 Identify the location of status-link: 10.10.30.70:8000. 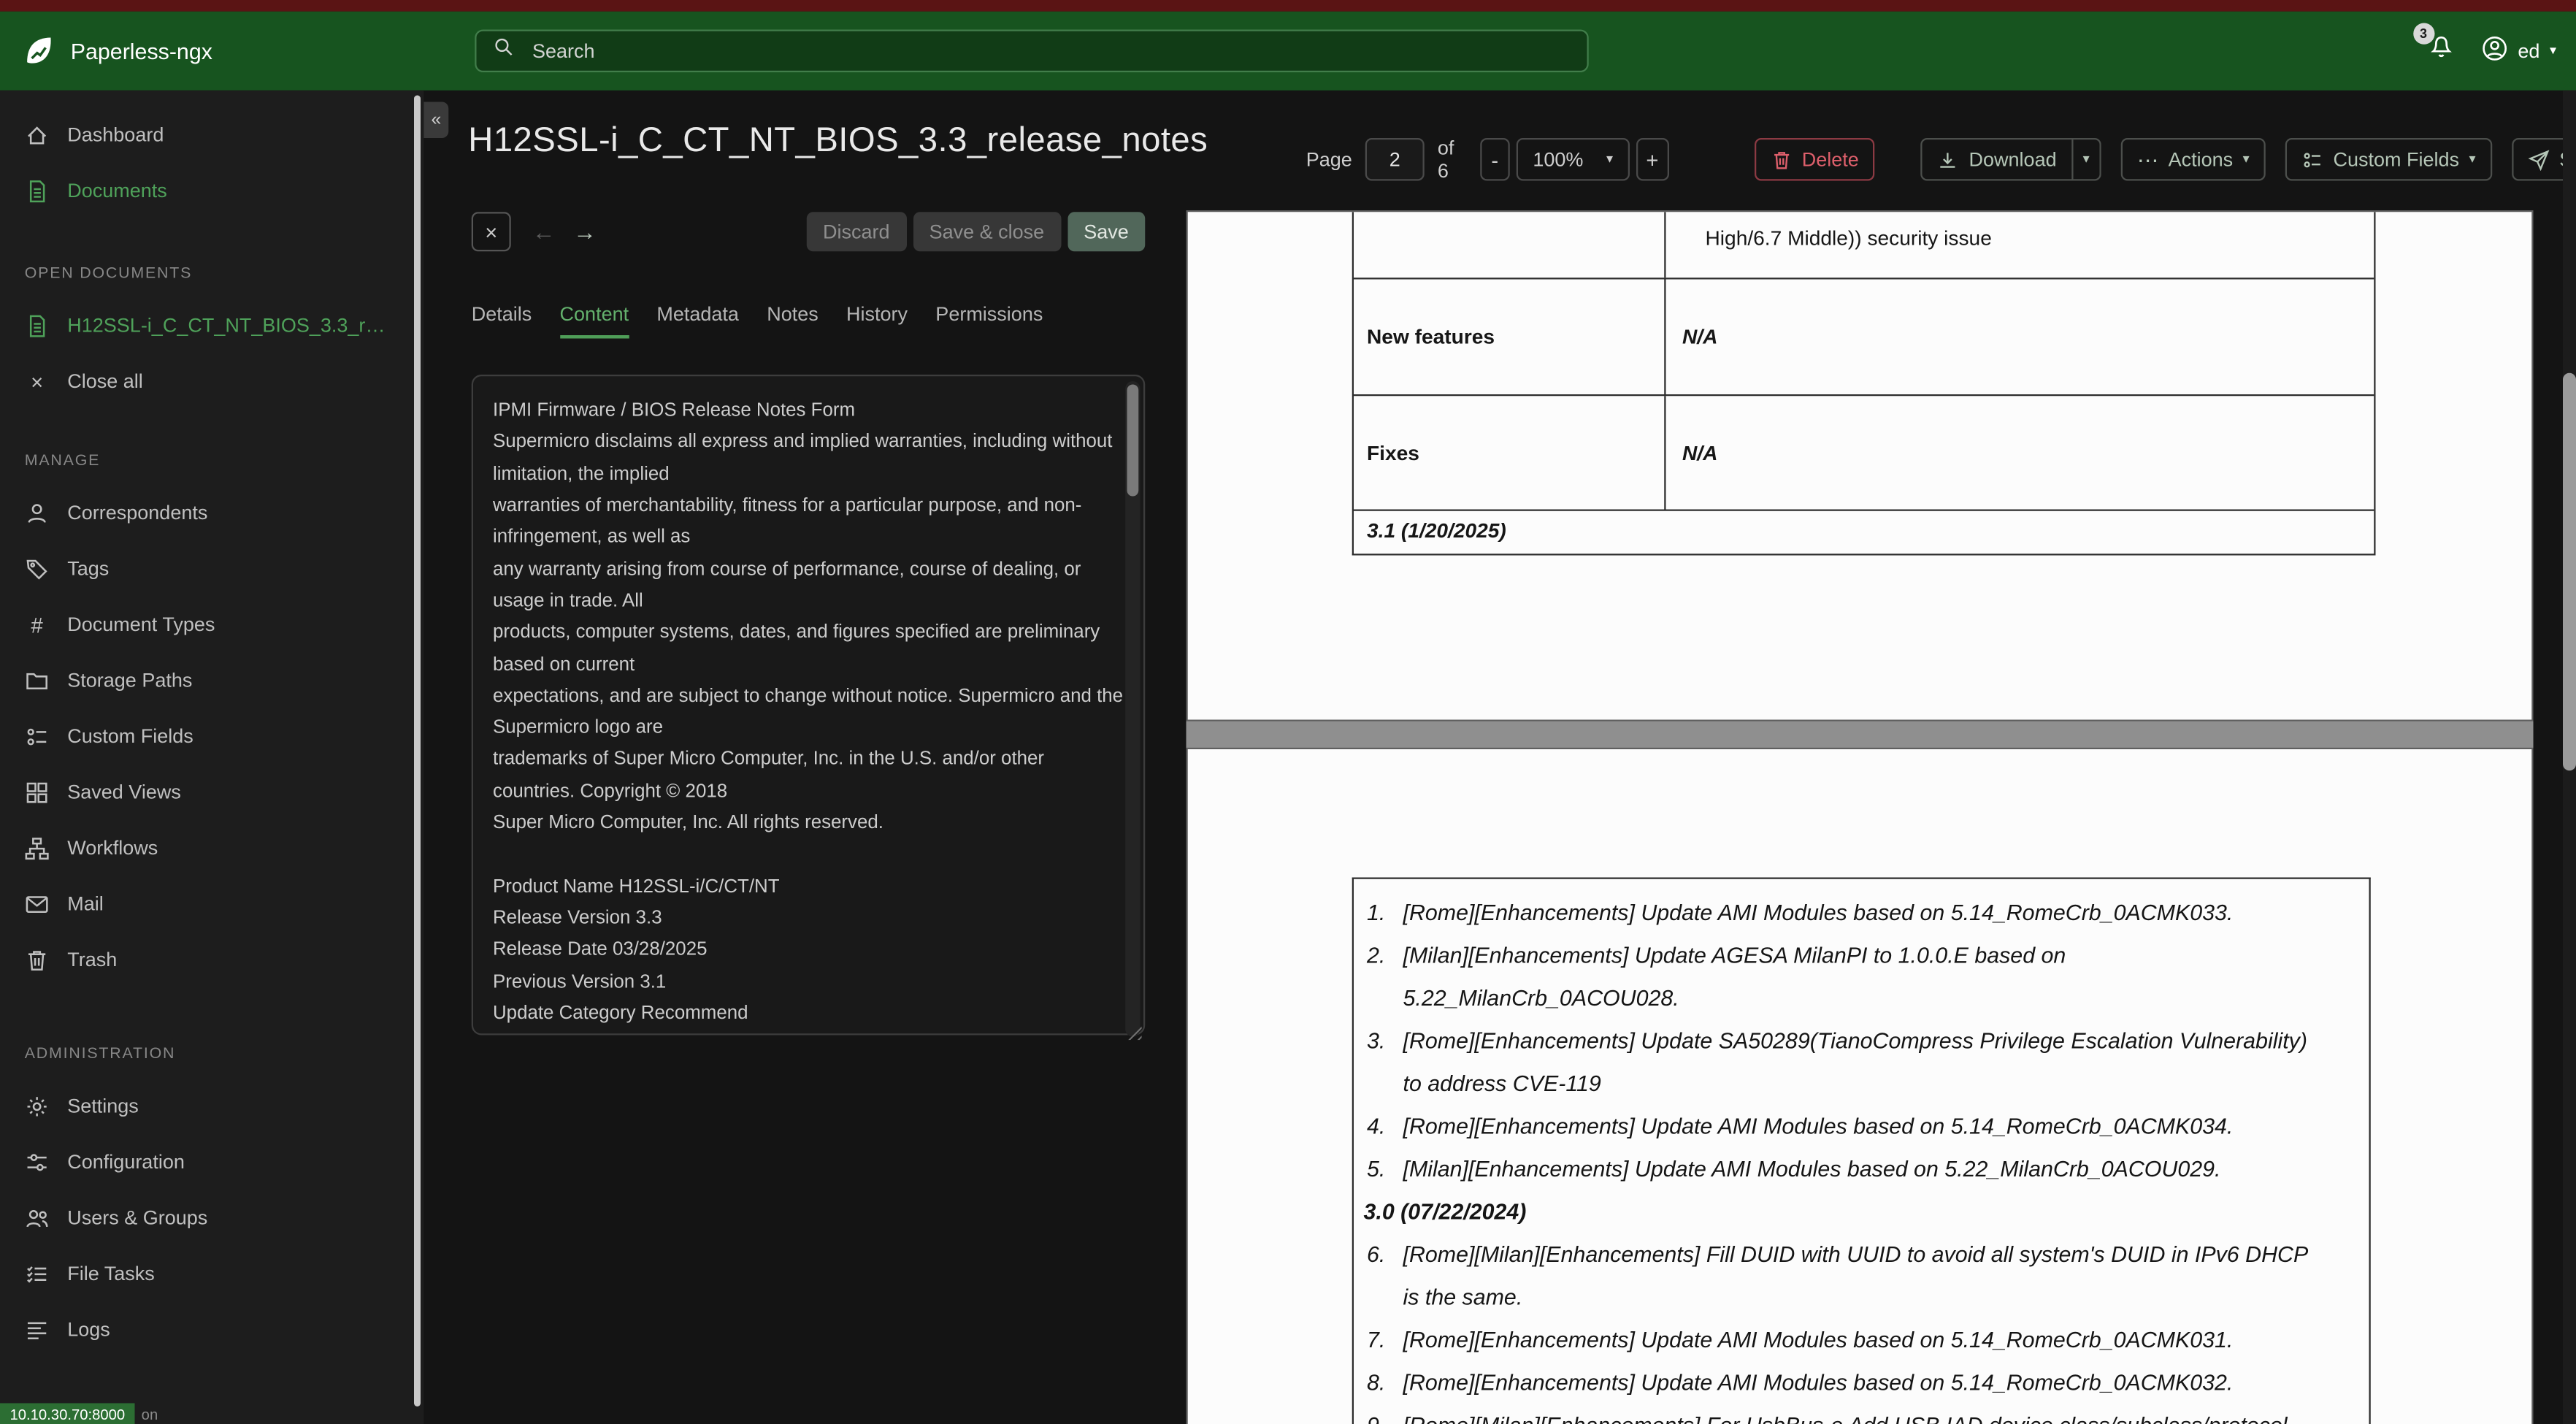
(67, 1414).